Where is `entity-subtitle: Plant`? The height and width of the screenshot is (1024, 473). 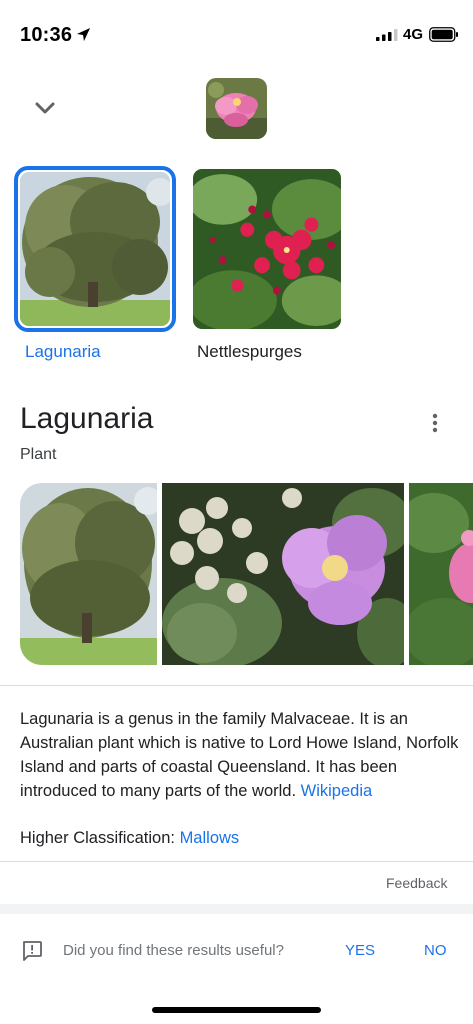
entity-subtitle: Plant is located at coordinates (38, 454).